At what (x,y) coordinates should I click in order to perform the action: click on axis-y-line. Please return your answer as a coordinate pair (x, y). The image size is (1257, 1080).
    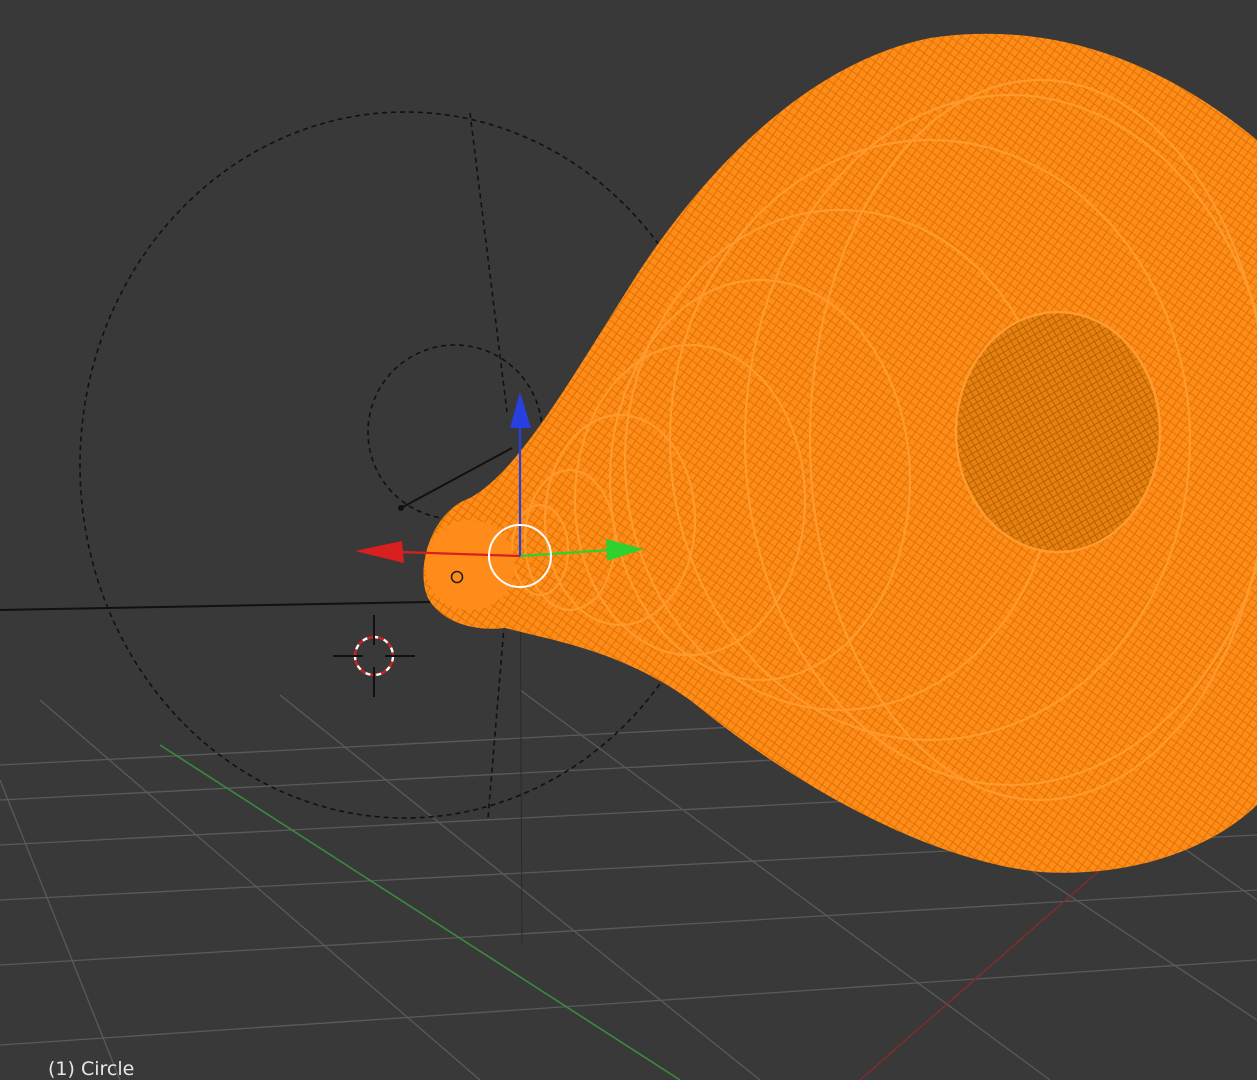
    Looking at the image, I should click on (420, 912).